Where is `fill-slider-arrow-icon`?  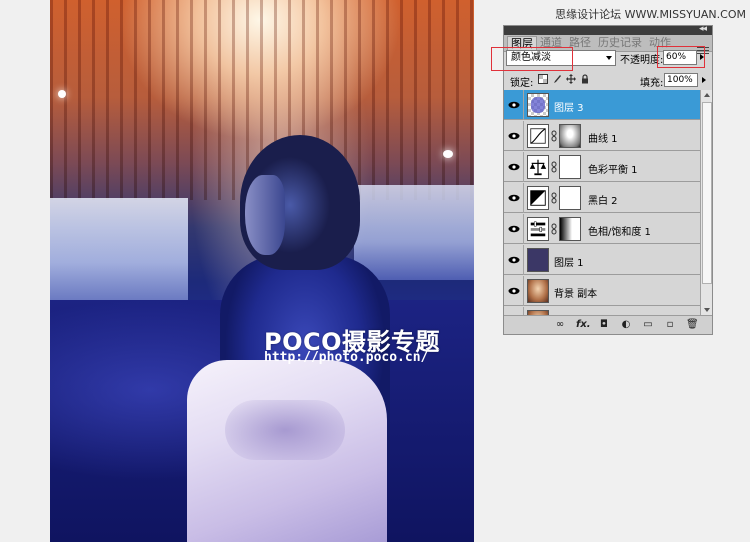
fill-slider-arrow-icon is located at coordinates (704, 80).